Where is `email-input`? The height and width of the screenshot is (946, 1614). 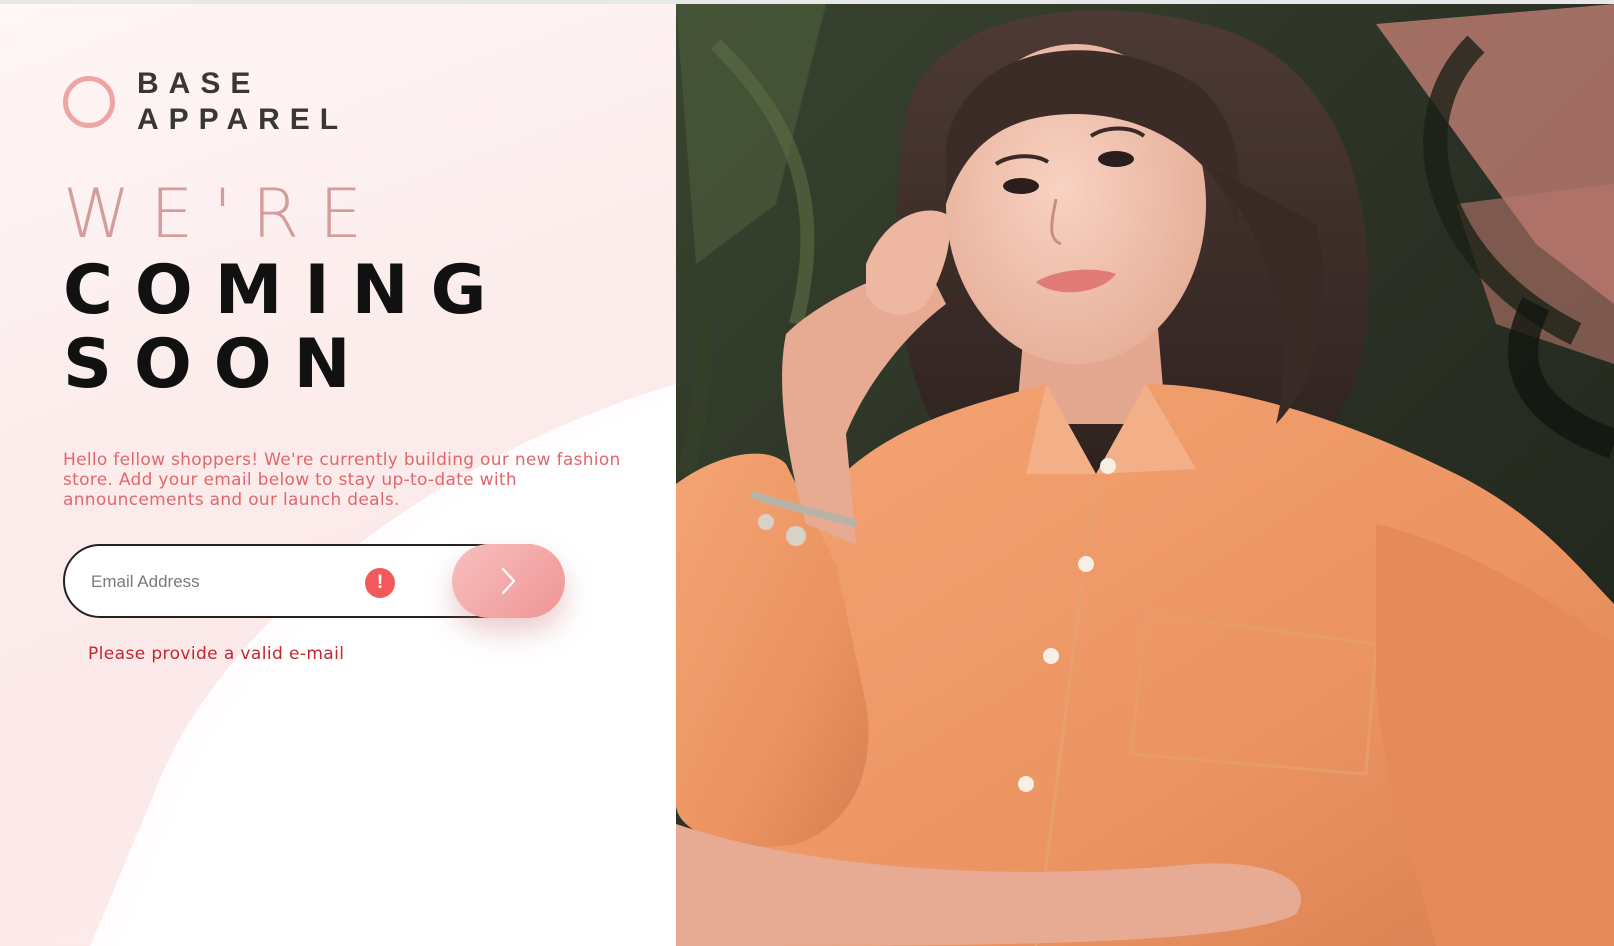 email-input is located at coordinates (226, 582).